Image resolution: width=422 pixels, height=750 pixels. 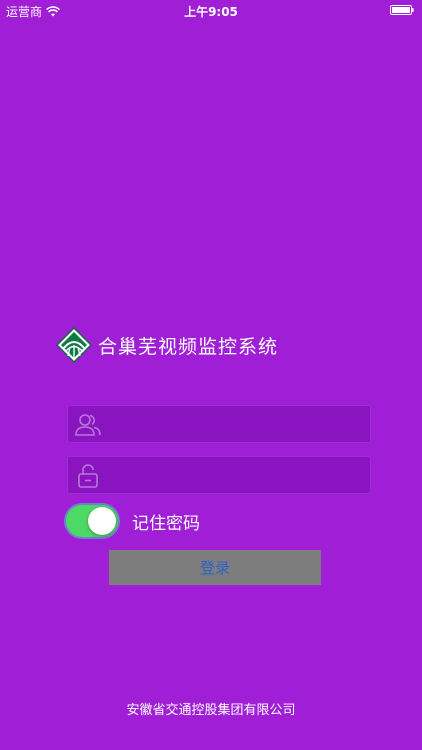 What do you see at coordinates (102, 521) in the screenshot?
I see `toggle-knob` at bounding box center [102, 521].